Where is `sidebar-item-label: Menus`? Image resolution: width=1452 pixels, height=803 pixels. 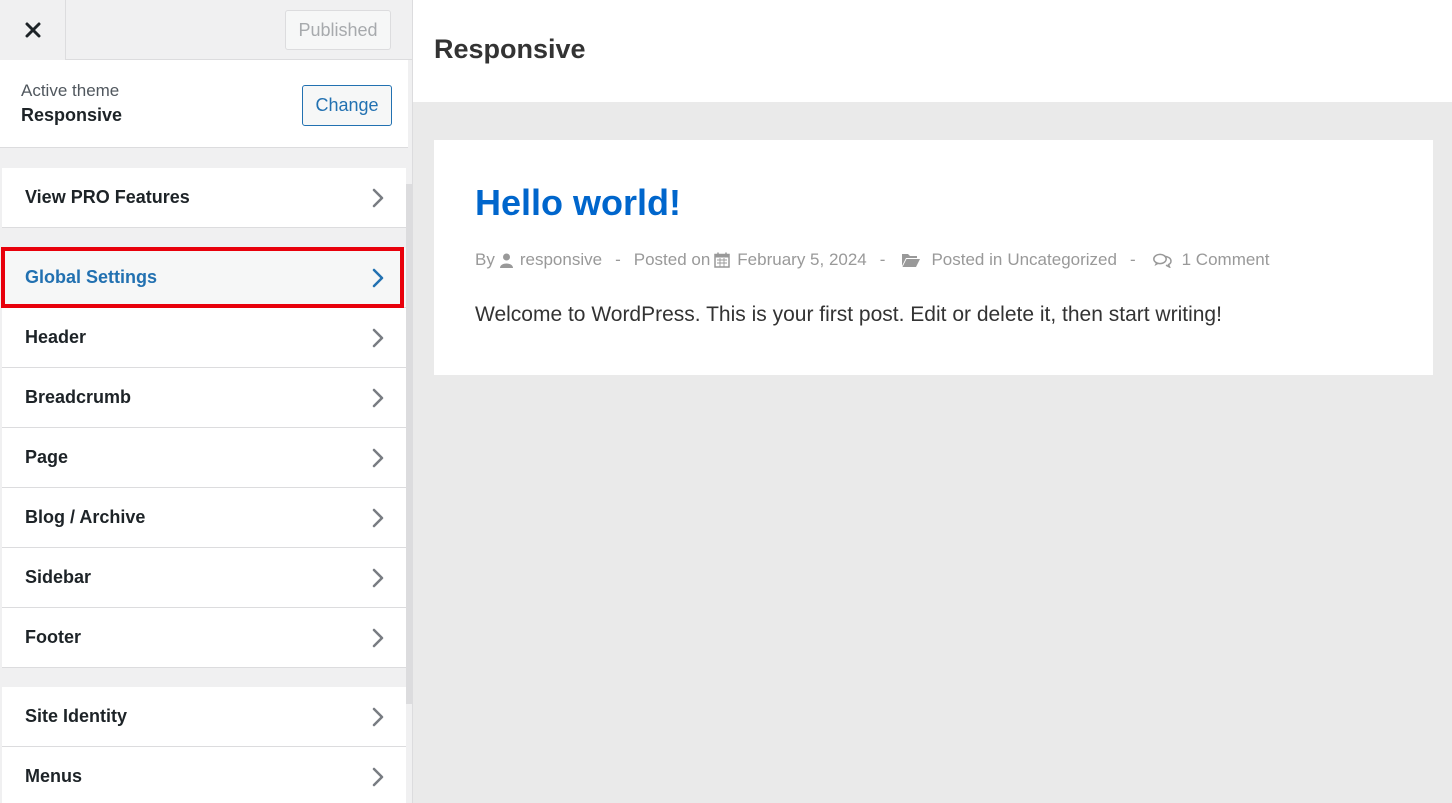
sidebar-item-label: Menus is located at coordinates (54, 776).